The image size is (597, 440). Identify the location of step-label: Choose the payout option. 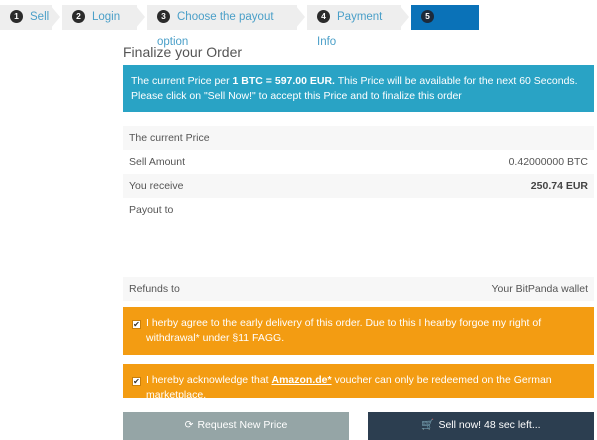
(215, 29).